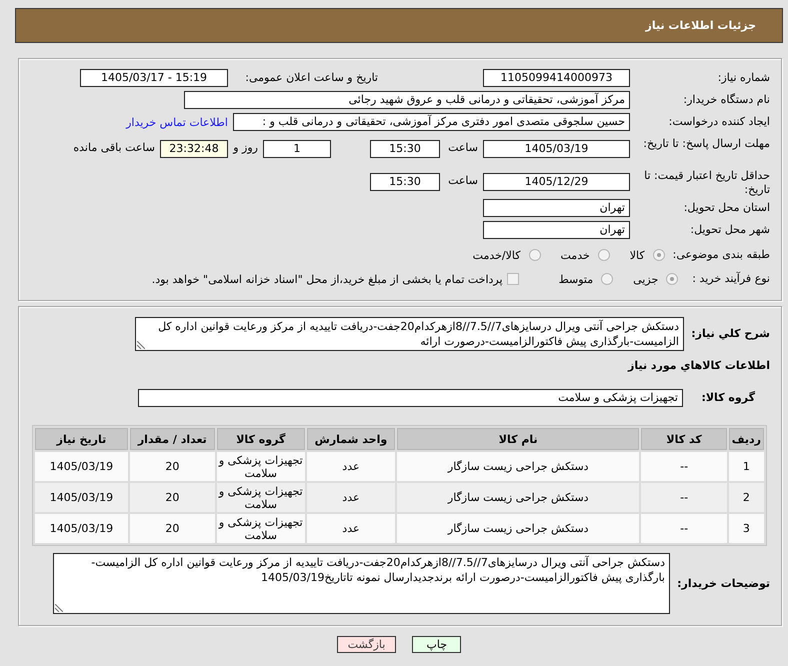 The height and width of the screenshot is (666, 788). Describe the element at coordinates (721, 255) in the screenshot. I see `field-label: طبقه بندی موضوعی:` at that location.